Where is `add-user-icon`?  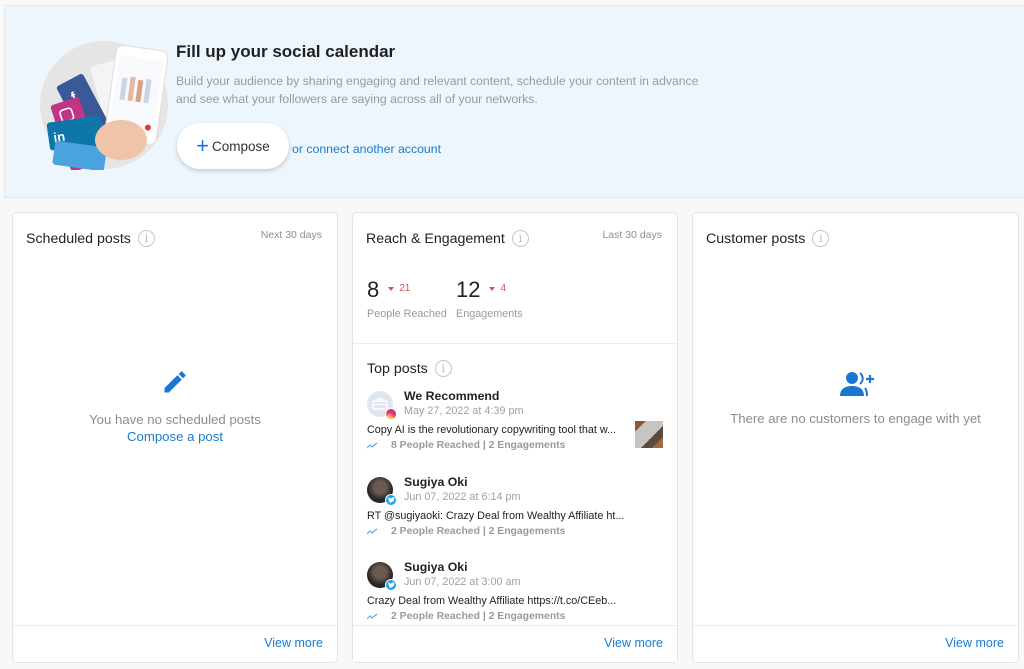 add-user-icon is located at coordinates (855, 385).